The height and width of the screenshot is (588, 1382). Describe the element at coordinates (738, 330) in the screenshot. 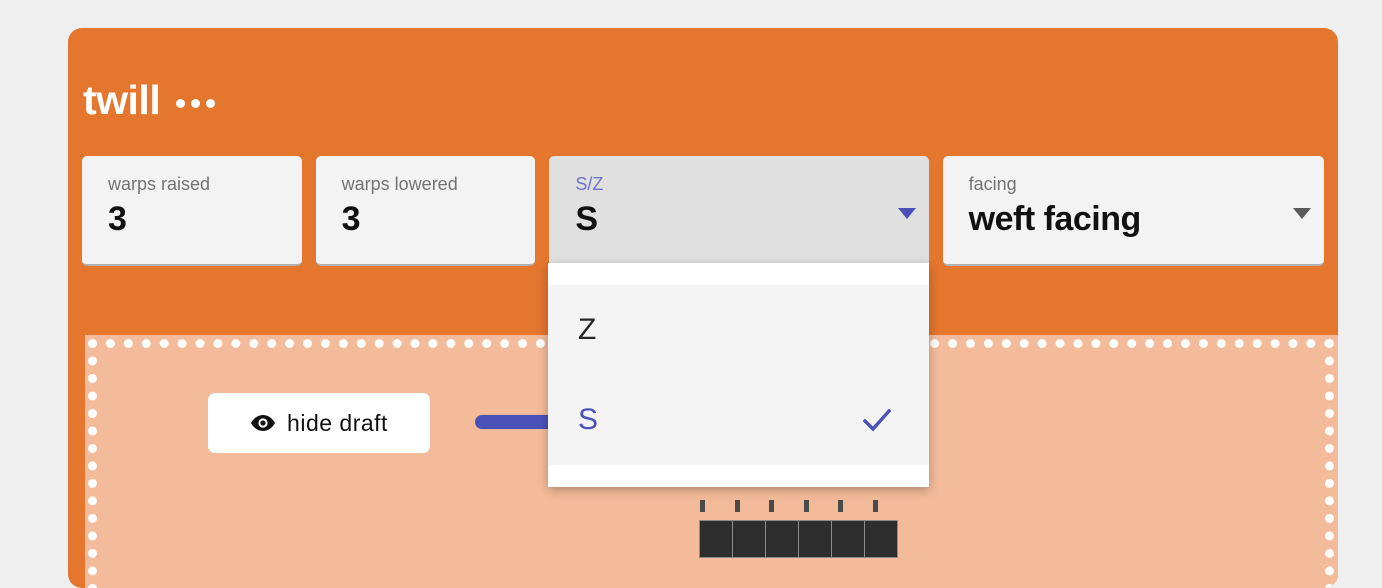

I see `dropdown-option-z: Z` at that location.